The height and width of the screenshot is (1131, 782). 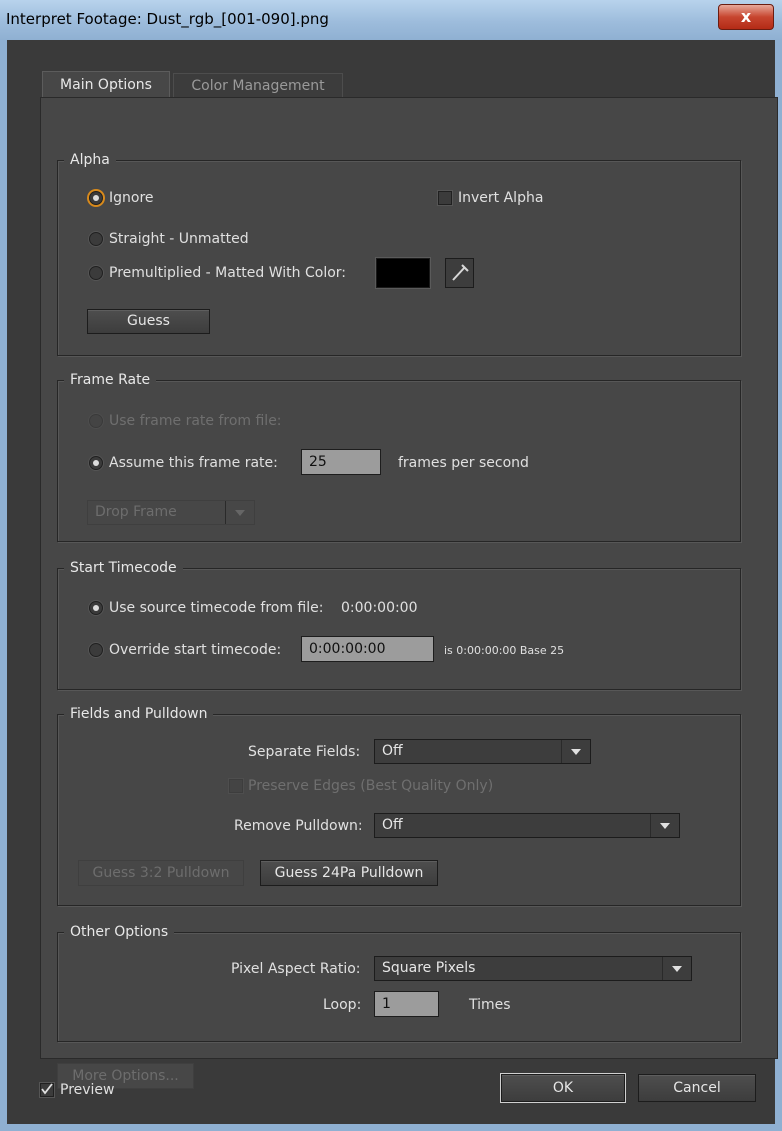 What do you see at coordinates (3, 585) in the screenshot?
I see `window-frame-left` at bounding box center [3, 585].